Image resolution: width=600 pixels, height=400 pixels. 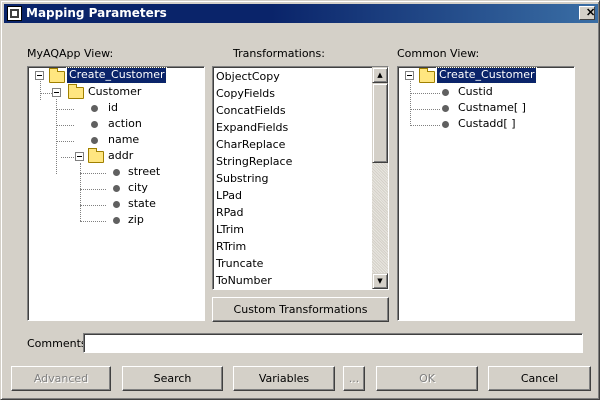 I want to click on close-button: ✕, so click(x=587, y=13).